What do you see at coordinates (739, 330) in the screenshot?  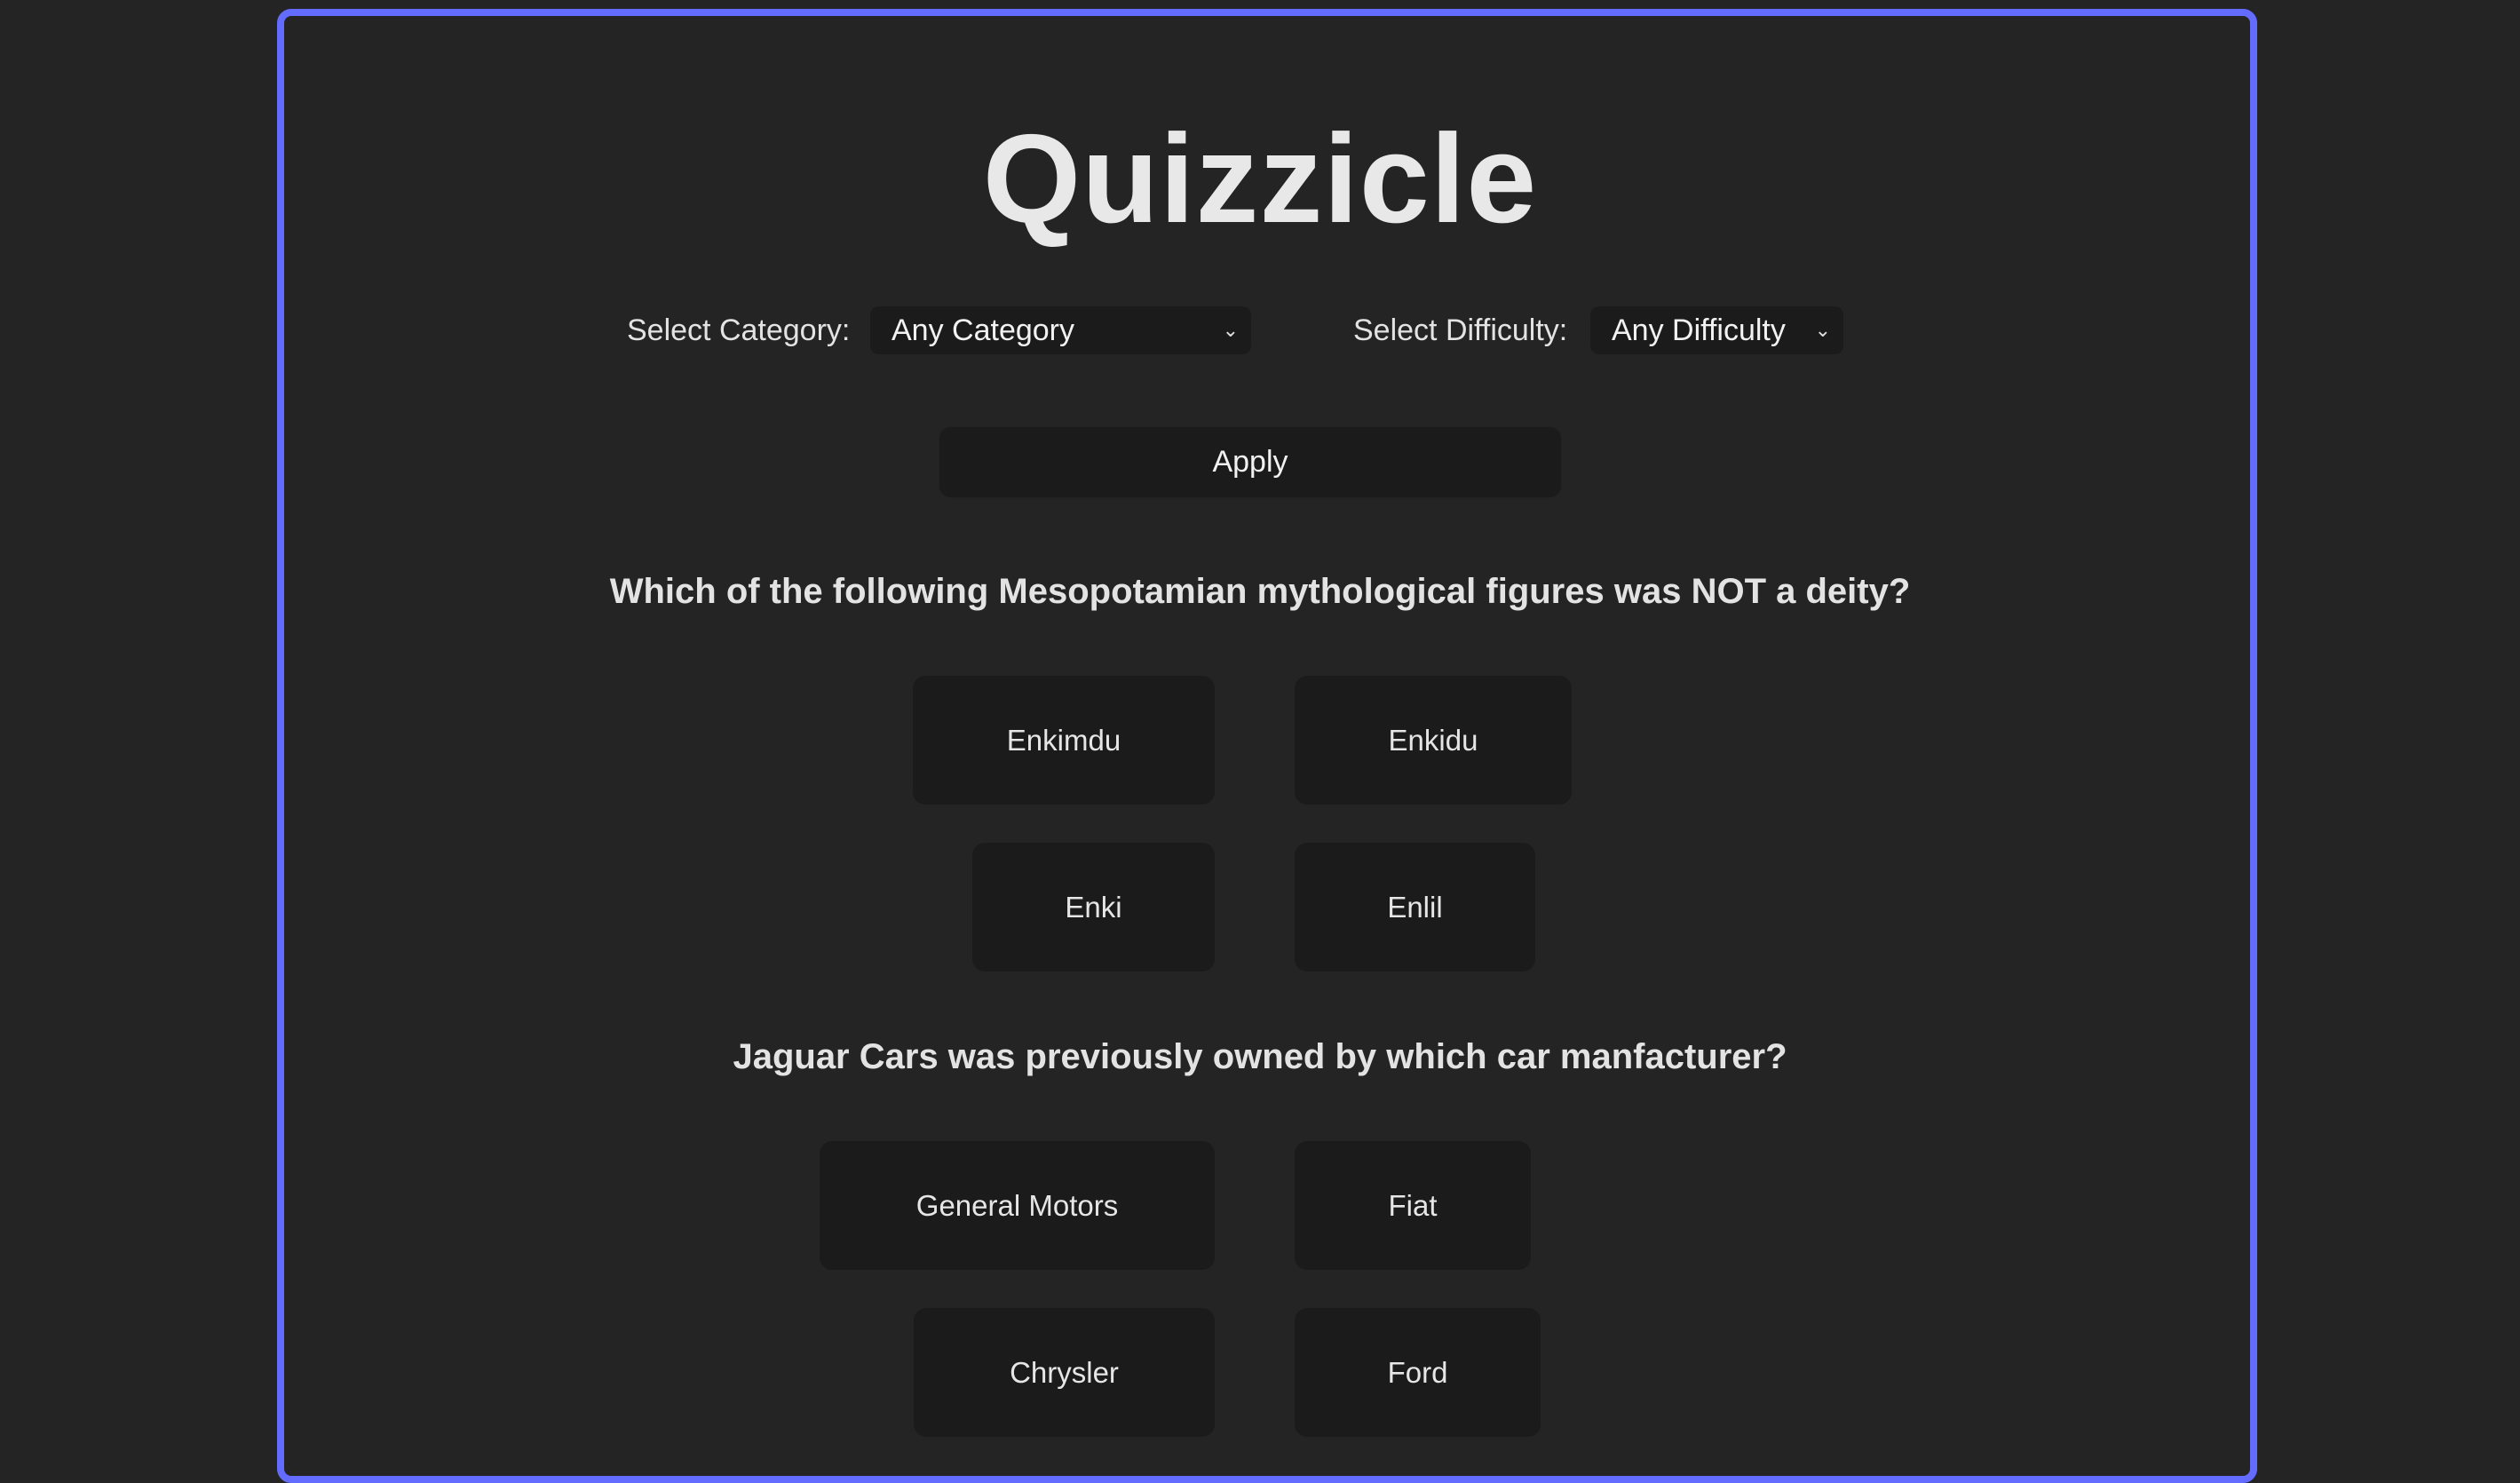 I see `category-label: Select Category:` at bounding box center [739, 330].